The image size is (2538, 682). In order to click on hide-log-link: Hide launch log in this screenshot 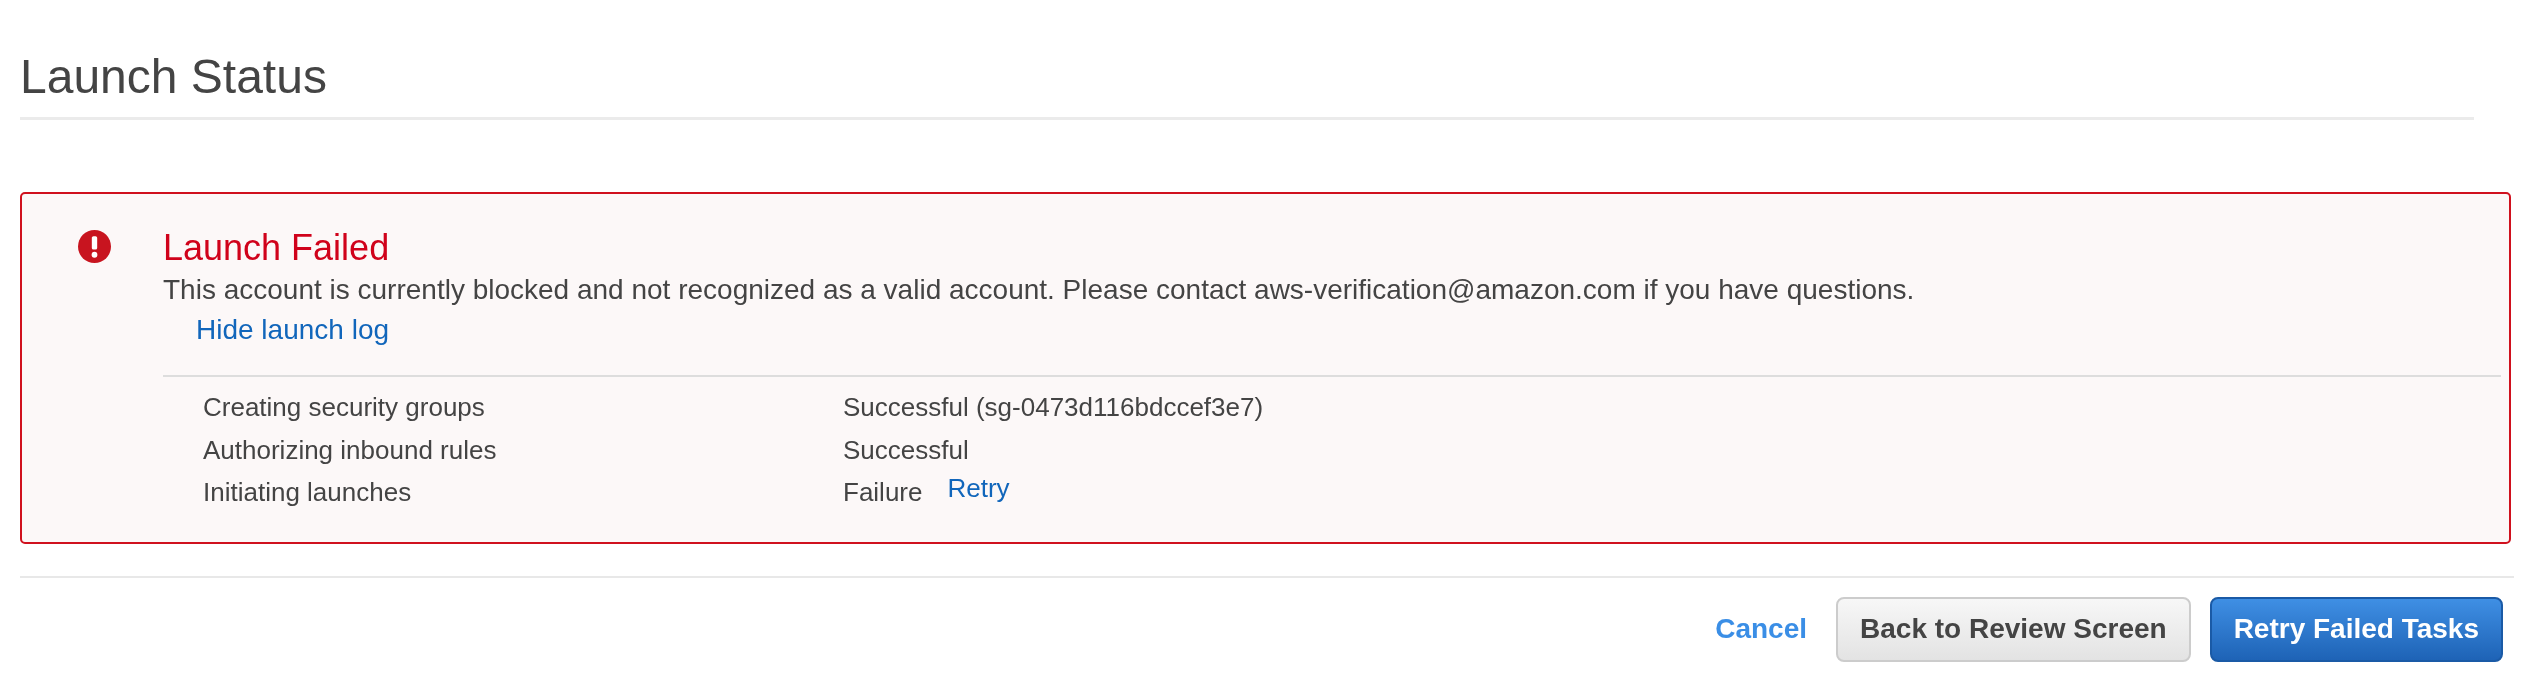, I will do `click(293, 329)`.